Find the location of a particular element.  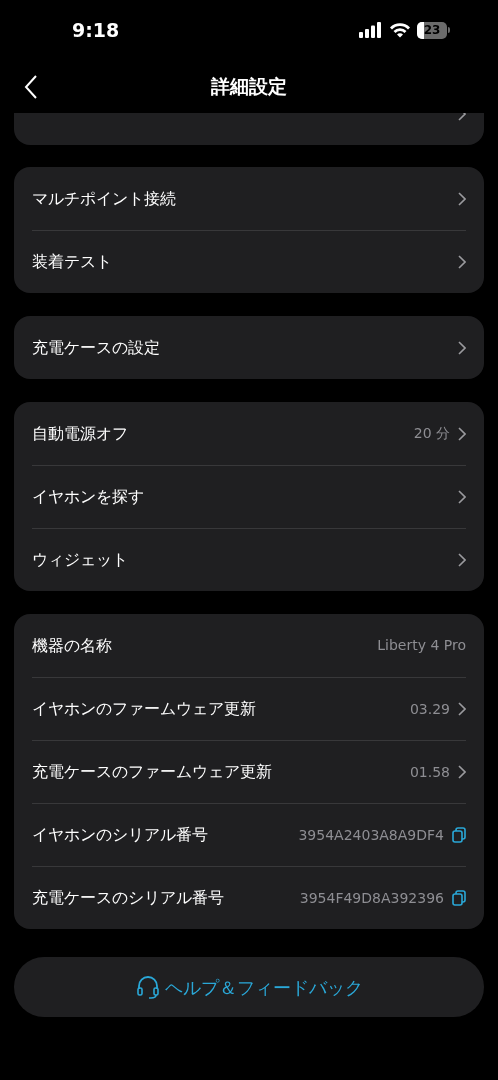

settings-row: イヤホンのファームウェア更新 03.29 is located at coordinates (249, 708).